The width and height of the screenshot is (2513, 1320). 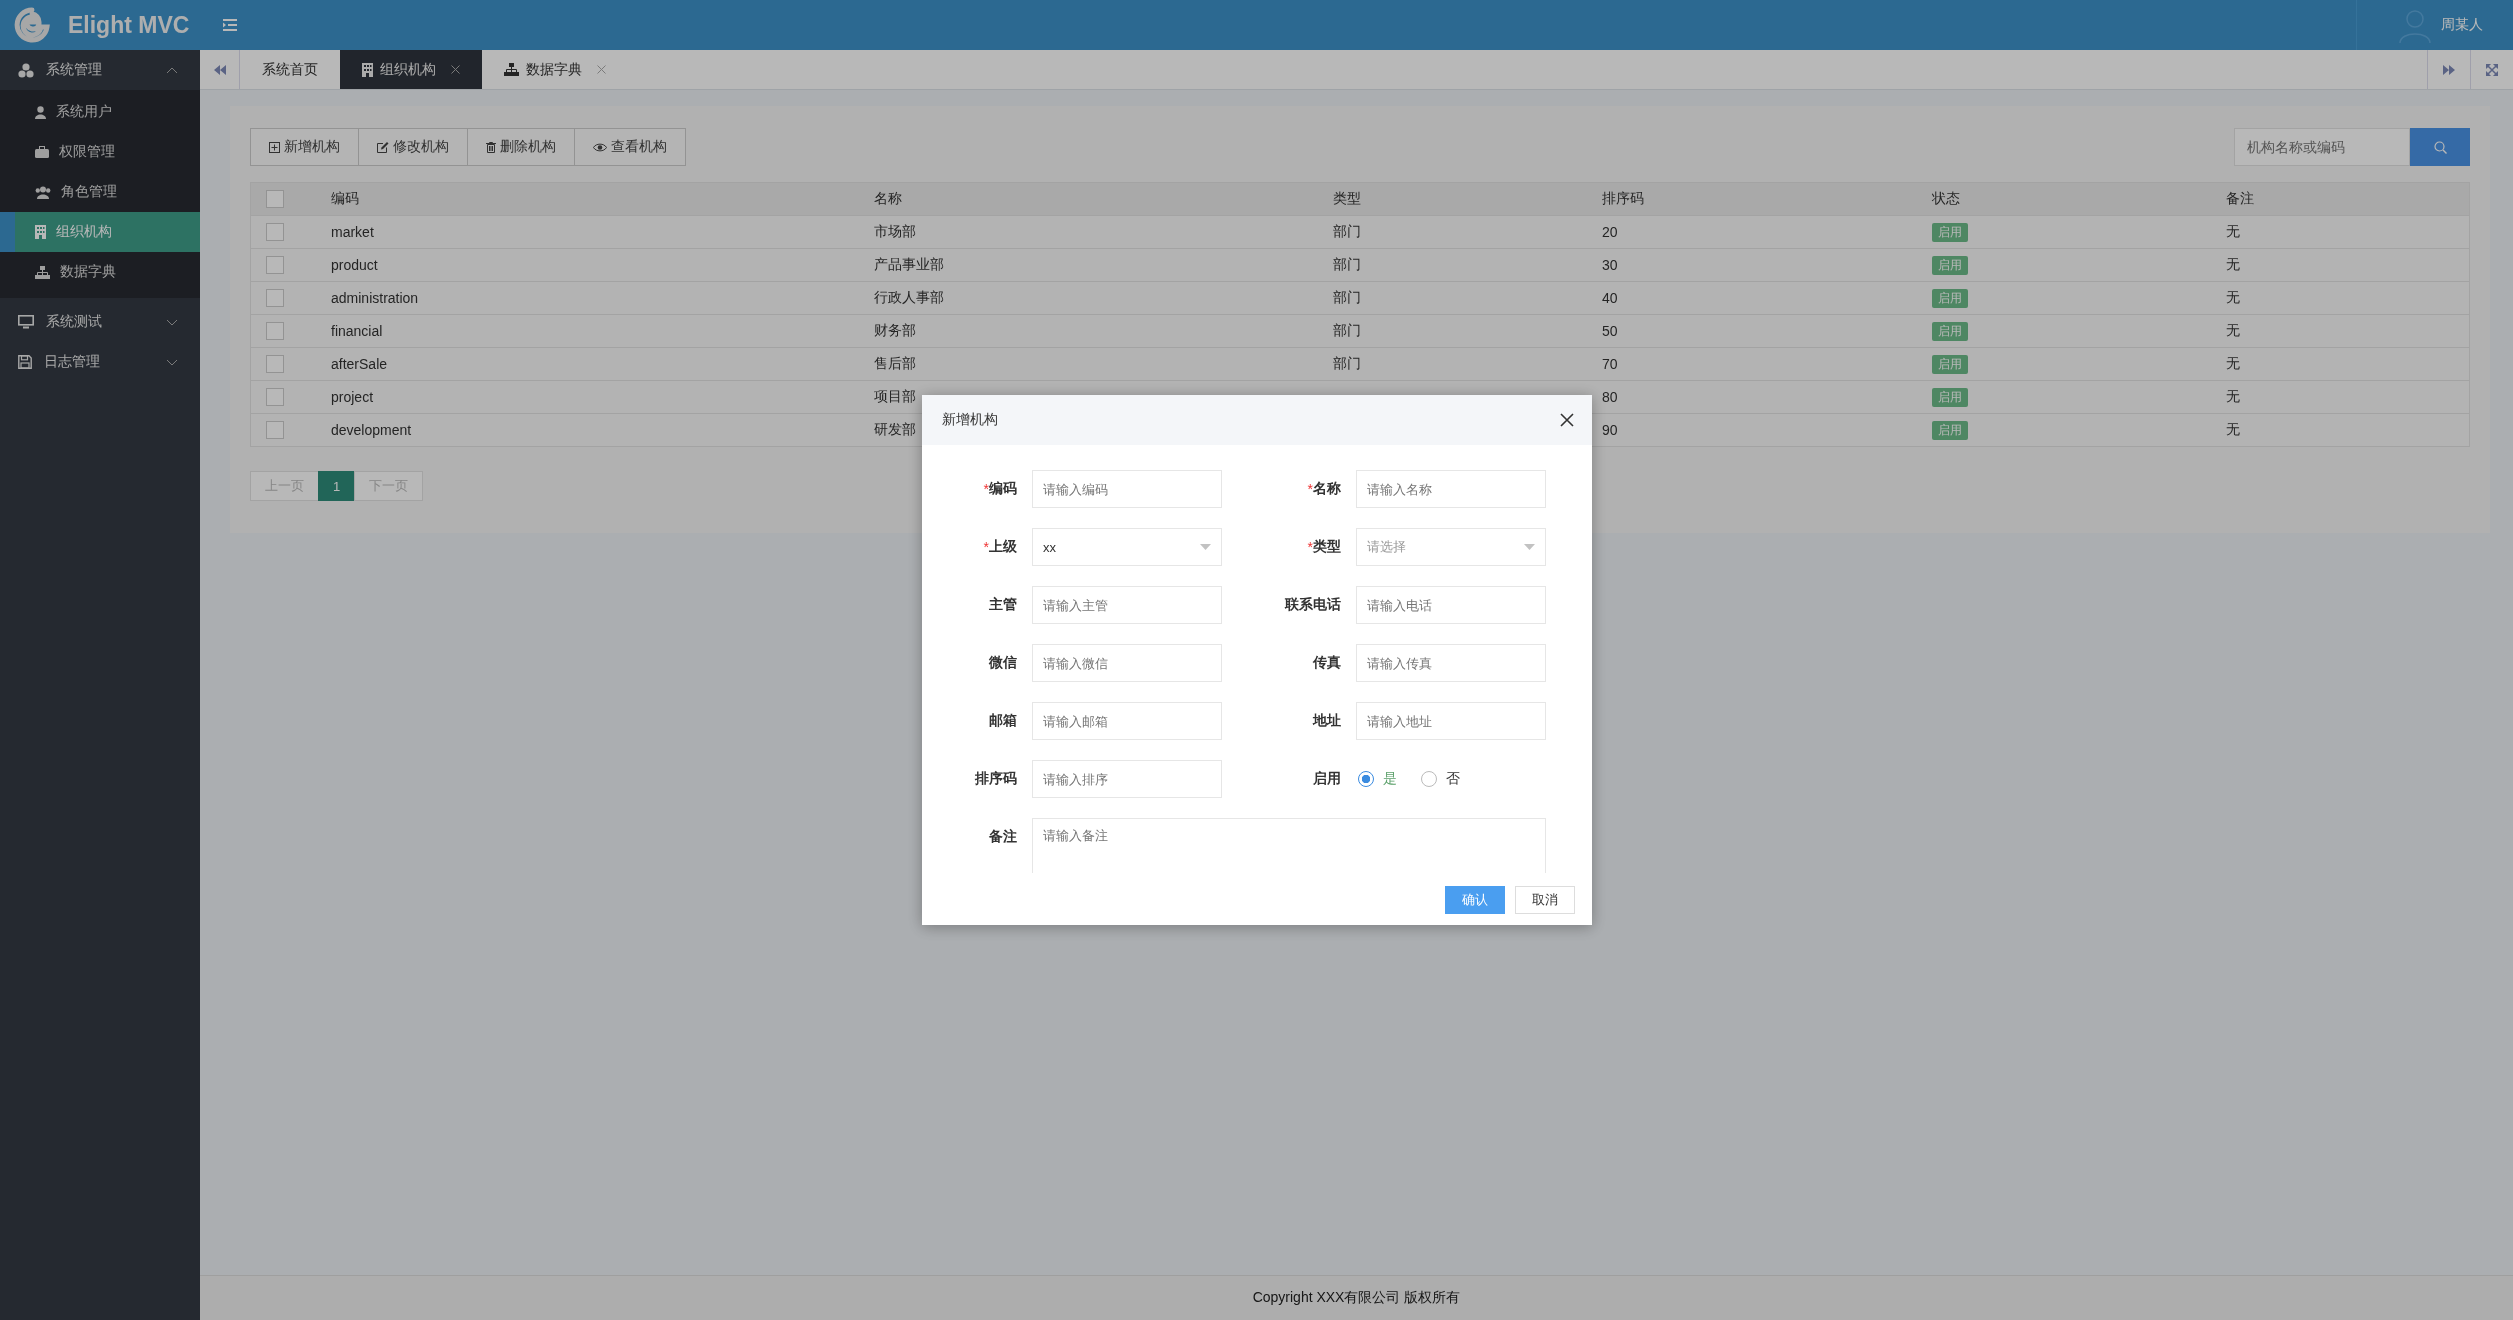 What do you see at coordinates (592, 232) in the screenshot?
I see `table-cell: market` at bounding box center [592, 232].